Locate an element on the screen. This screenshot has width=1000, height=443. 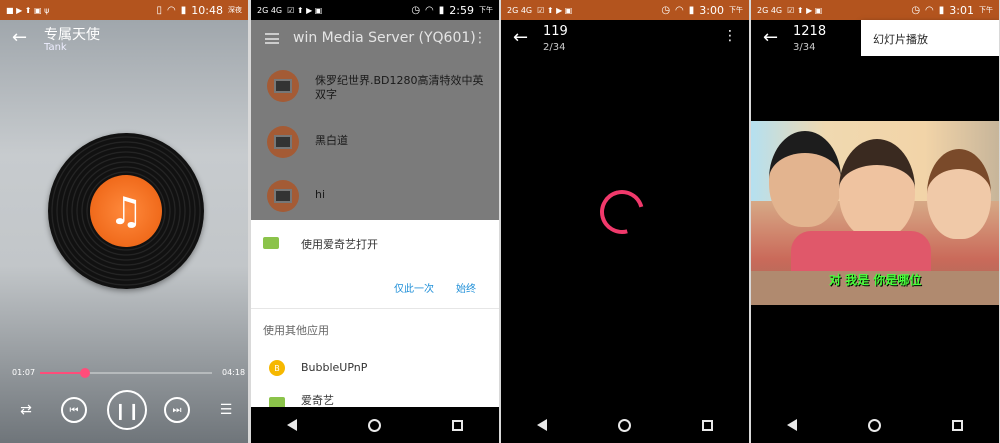
person-left is located at coordinates (805, 179).